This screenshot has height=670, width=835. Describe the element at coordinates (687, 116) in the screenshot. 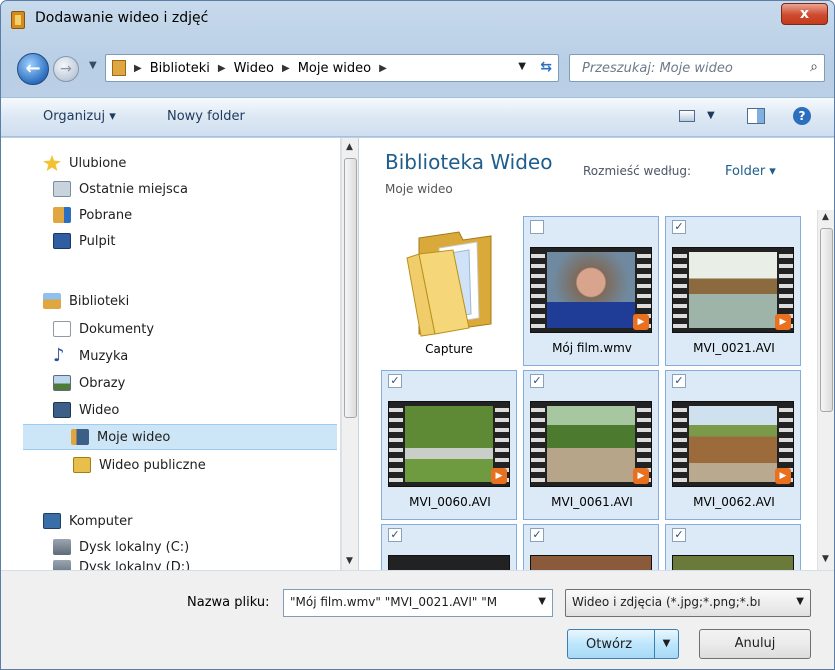

I see `change-view-icon` at that location.